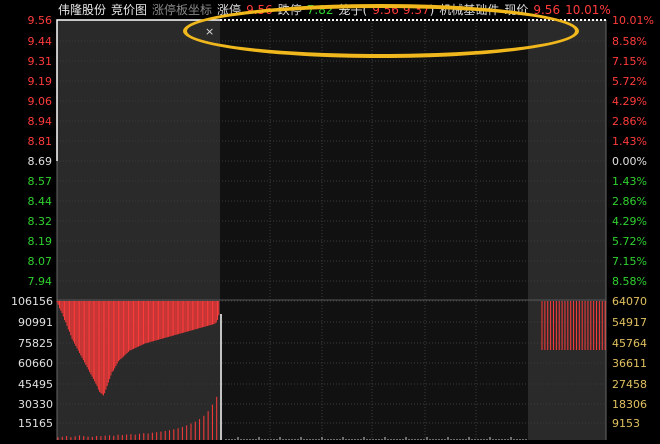 The image size is (660, 444). I want to click on volume-tick-label-right: 64070, so click(629, 301).